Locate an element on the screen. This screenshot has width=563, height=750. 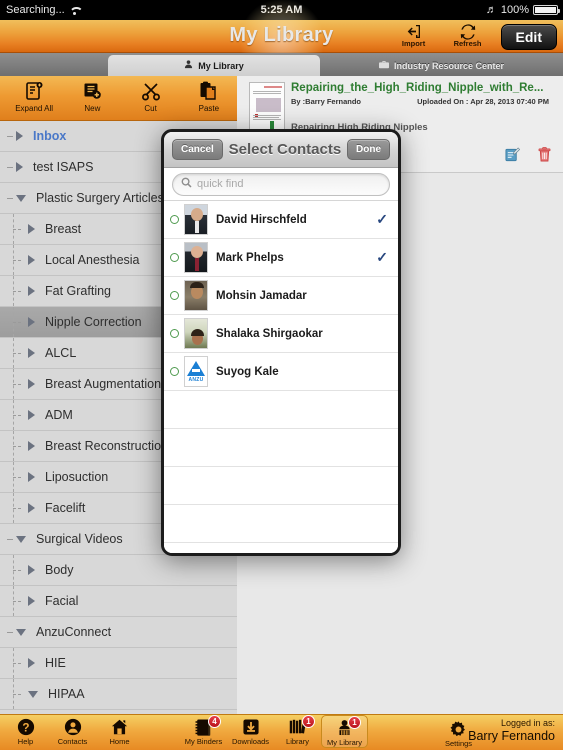
avatar: ANZU is located at coordinates (196, 371).